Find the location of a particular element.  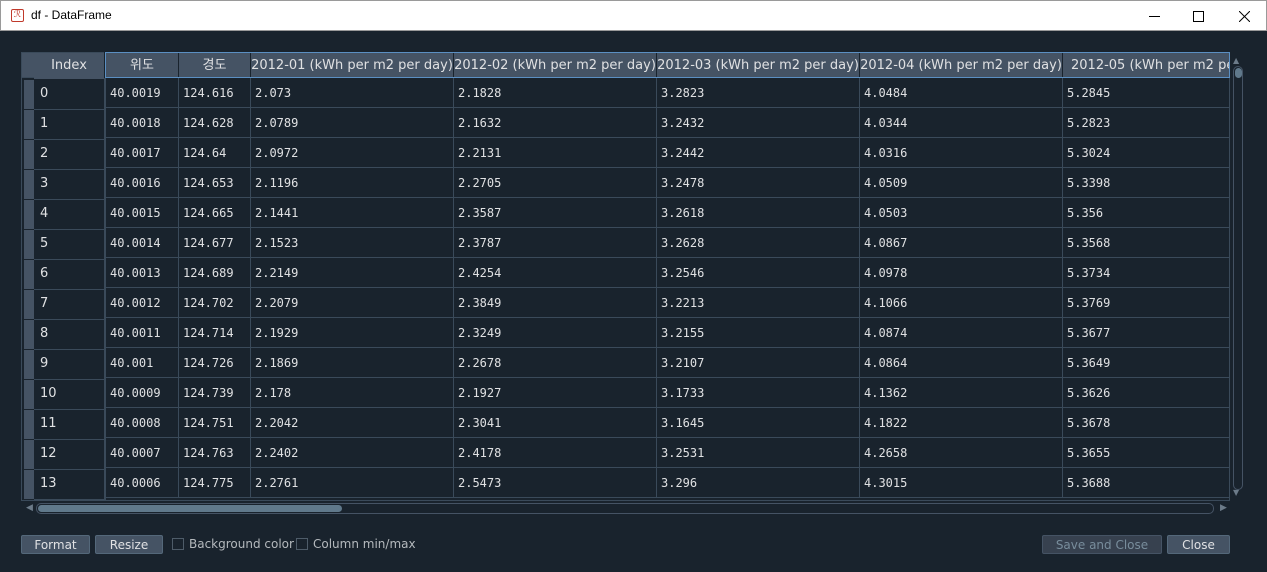

table-cell: 5.3655 is located at coordinates (1146, 453).